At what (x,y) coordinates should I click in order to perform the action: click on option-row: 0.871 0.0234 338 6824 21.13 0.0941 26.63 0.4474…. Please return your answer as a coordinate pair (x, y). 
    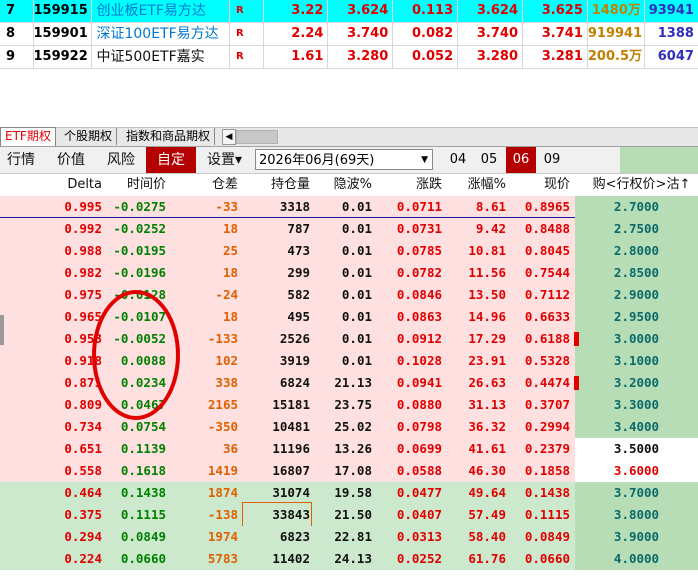
    Looking at the image, I should click on (349, 383).